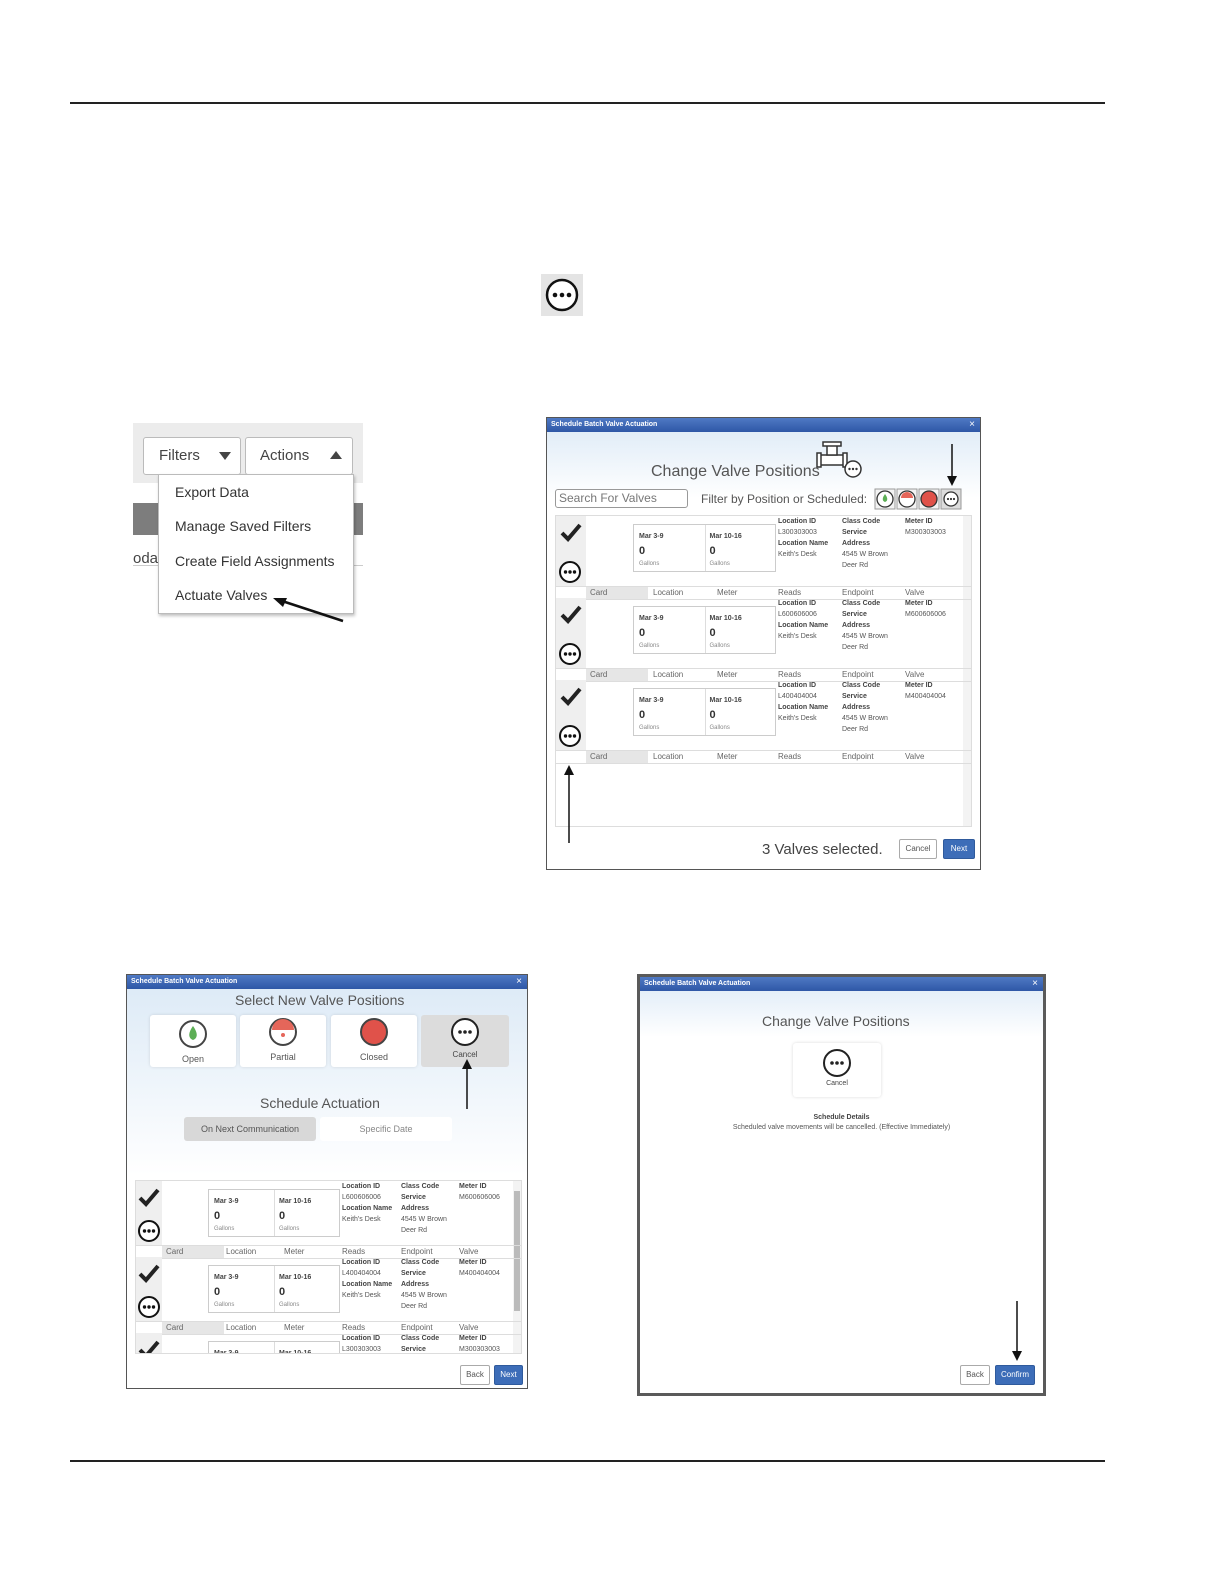 The width and height of the screenshot is (1224, 1584). I want to click on partial-valve-icon, so click(283, 1032).